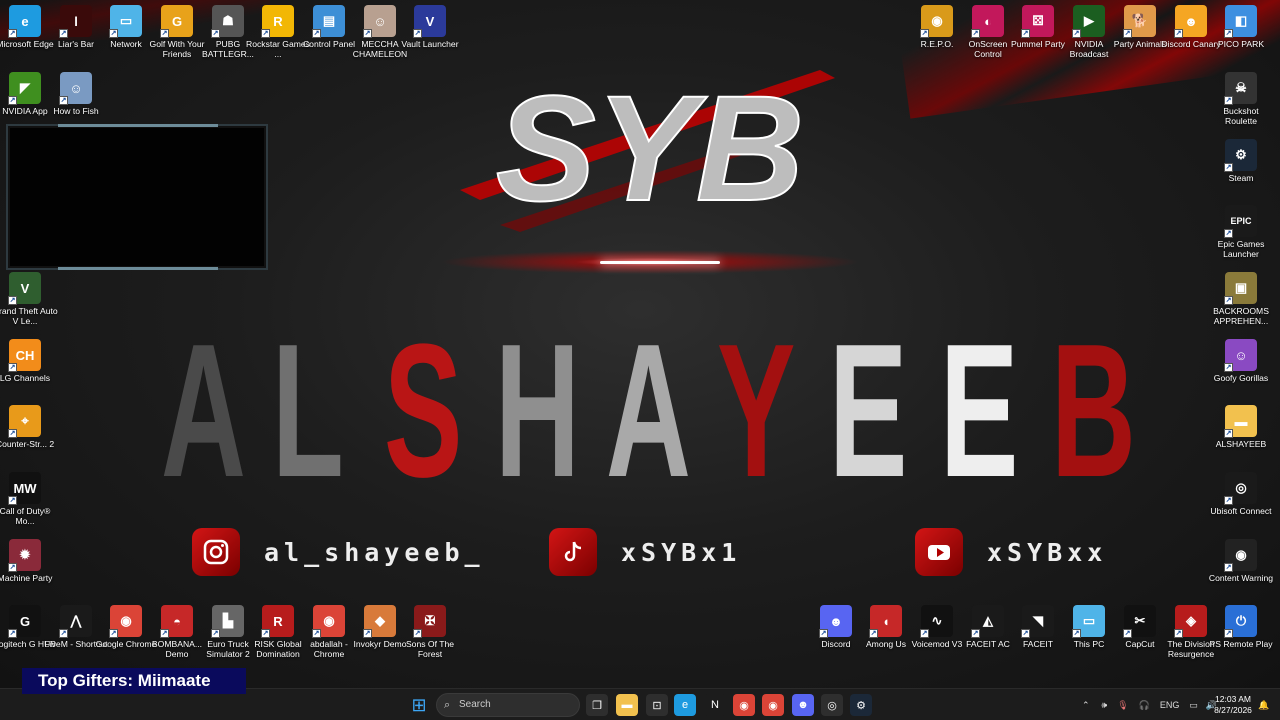  I want to click on youtube-icon, so click(939, 552).